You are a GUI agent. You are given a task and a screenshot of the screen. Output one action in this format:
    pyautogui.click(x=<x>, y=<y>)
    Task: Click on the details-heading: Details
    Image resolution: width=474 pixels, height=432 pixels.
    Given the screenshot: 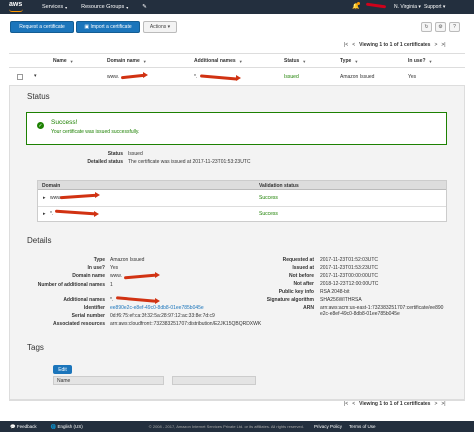 What is the action you would take?
    pyautogui.click(x=39, y=240)
    